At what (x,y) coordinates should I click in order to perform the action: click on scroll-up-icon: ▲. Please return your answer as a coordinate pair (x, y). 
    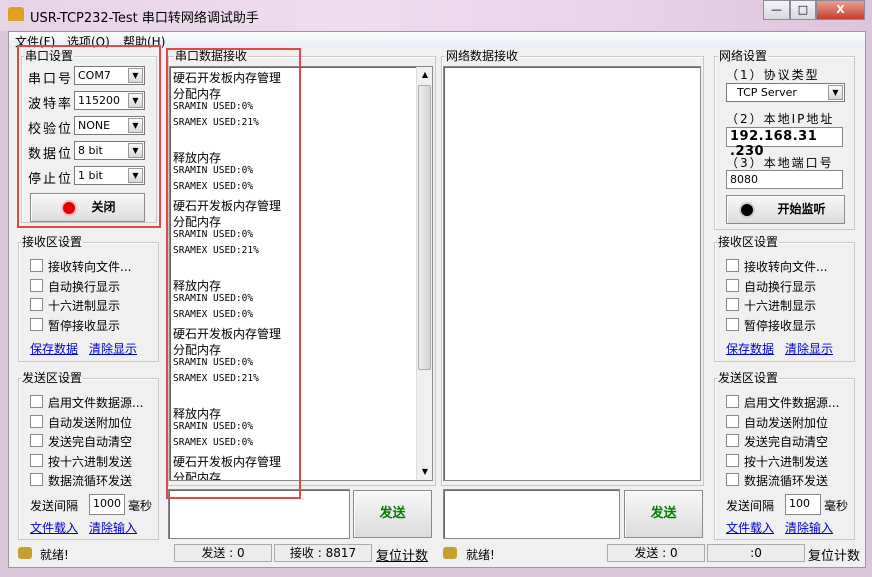
    Looking at the image, I should click on (425, 75).